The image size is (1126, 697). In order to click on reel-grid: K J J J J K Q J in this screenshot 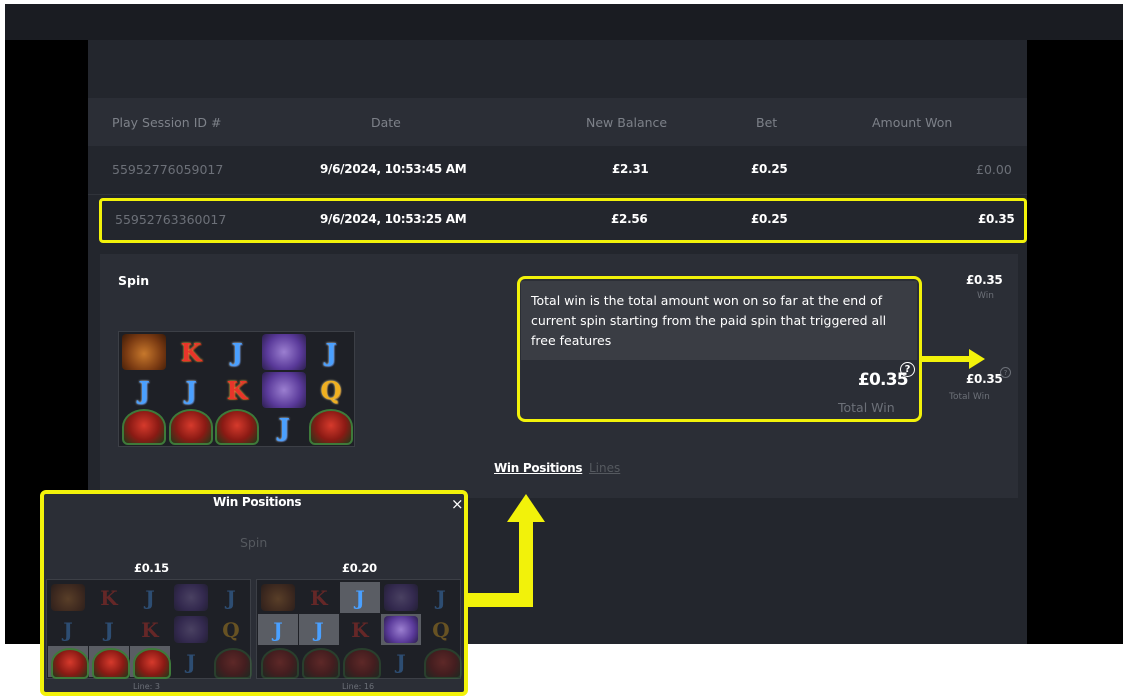, I will do `click(236, 389)`.